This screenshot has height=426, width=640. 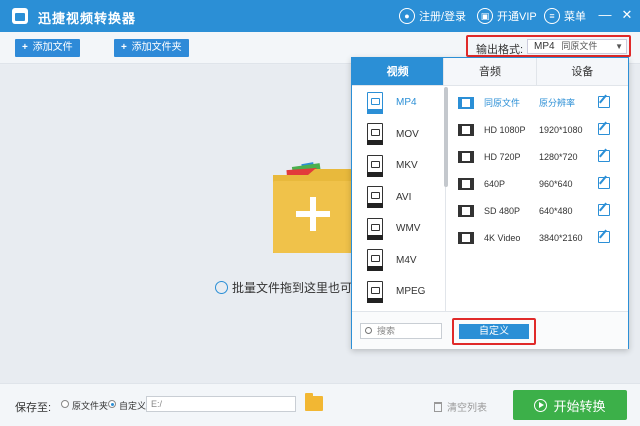 I want to click on drop-hint: 批量文件拖到这里也可, so click(x=283, y=287).